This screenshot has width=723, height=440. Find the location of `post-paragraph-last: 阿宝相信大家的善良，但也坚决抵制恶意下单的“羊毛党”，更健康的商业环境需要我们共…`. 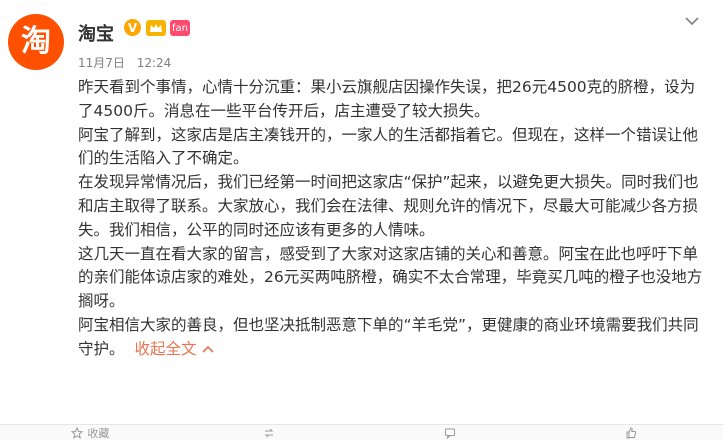

post-paragraph-last: 阿宝相信大家的善良，但也坚决抵制恶意下单的“羊毛党”，更健康的商业环境需要我们共… is located at coordinates (393, 338).